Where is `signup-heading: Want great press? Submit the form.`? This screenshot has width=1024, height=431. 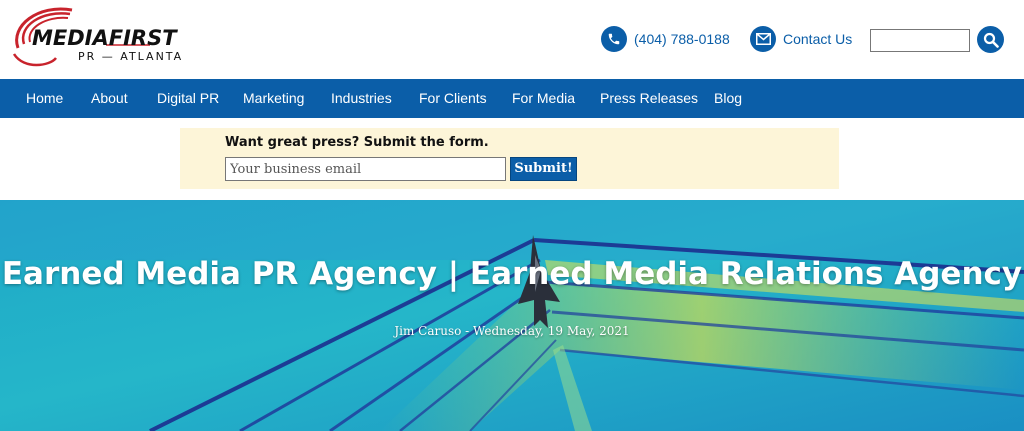 signup-heading: Want great press? Submit the form. is located at coordinates (357, 142).